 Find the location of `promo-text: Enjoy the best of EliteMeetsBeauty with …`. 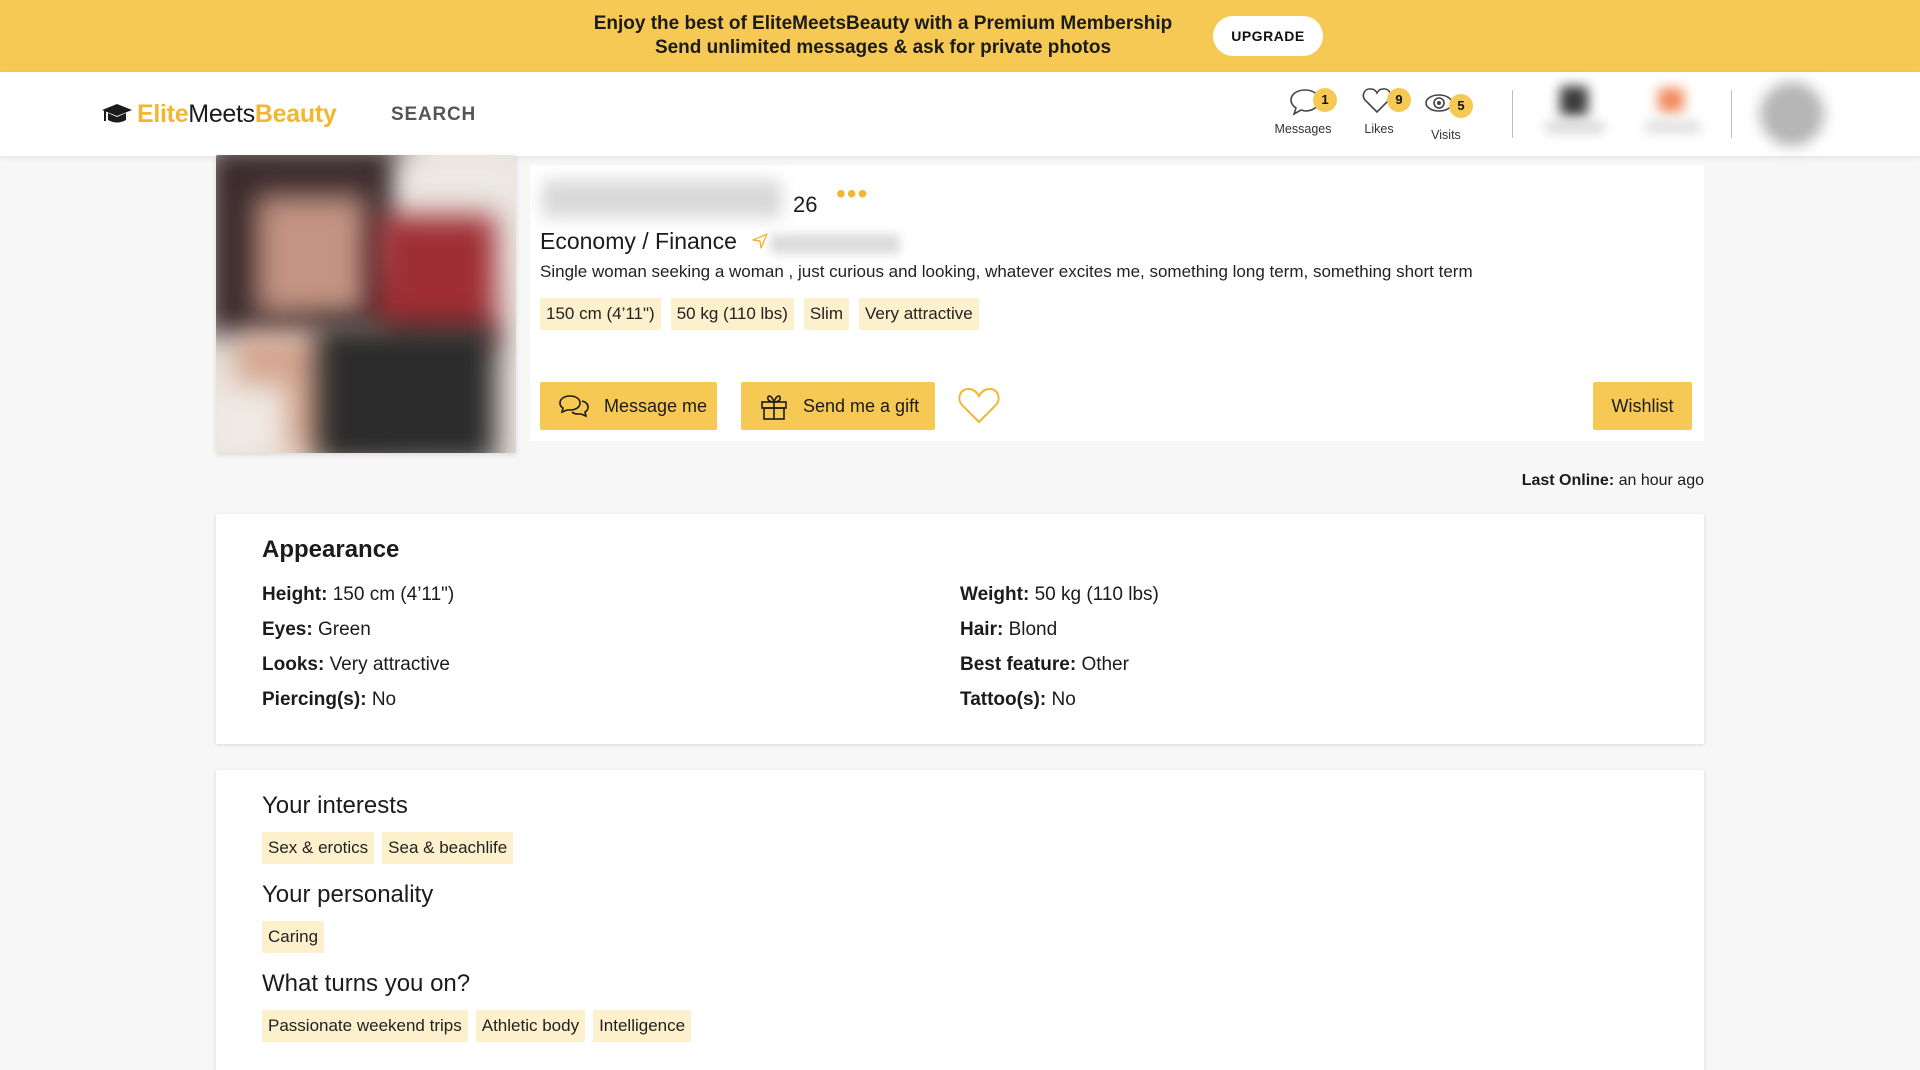

promo-text: Enjoy the best of EliteMeetsBeauty with … is located at coordinates (883, 36).